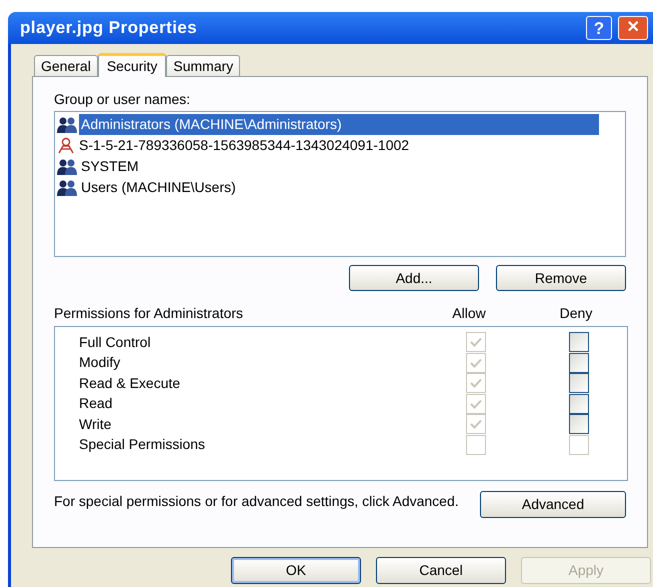 The height and width of the screenshot is (587, 653). What do you see at coordinates (296, 570) in the screenshot?
I see `dialog-button: OK` at bounding box center [296, 570].